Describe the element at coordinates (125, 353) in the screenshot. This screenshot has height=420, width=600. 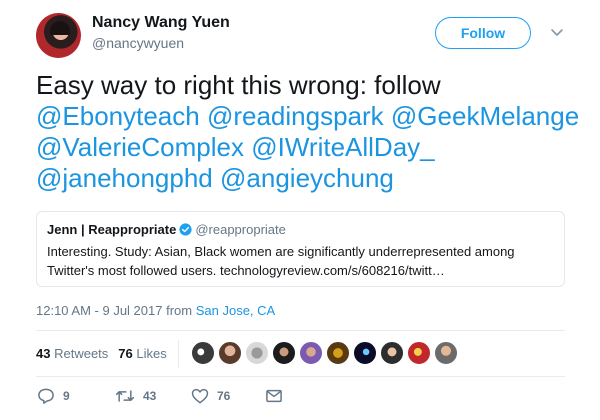
I see `likes-count: 76` at that location.